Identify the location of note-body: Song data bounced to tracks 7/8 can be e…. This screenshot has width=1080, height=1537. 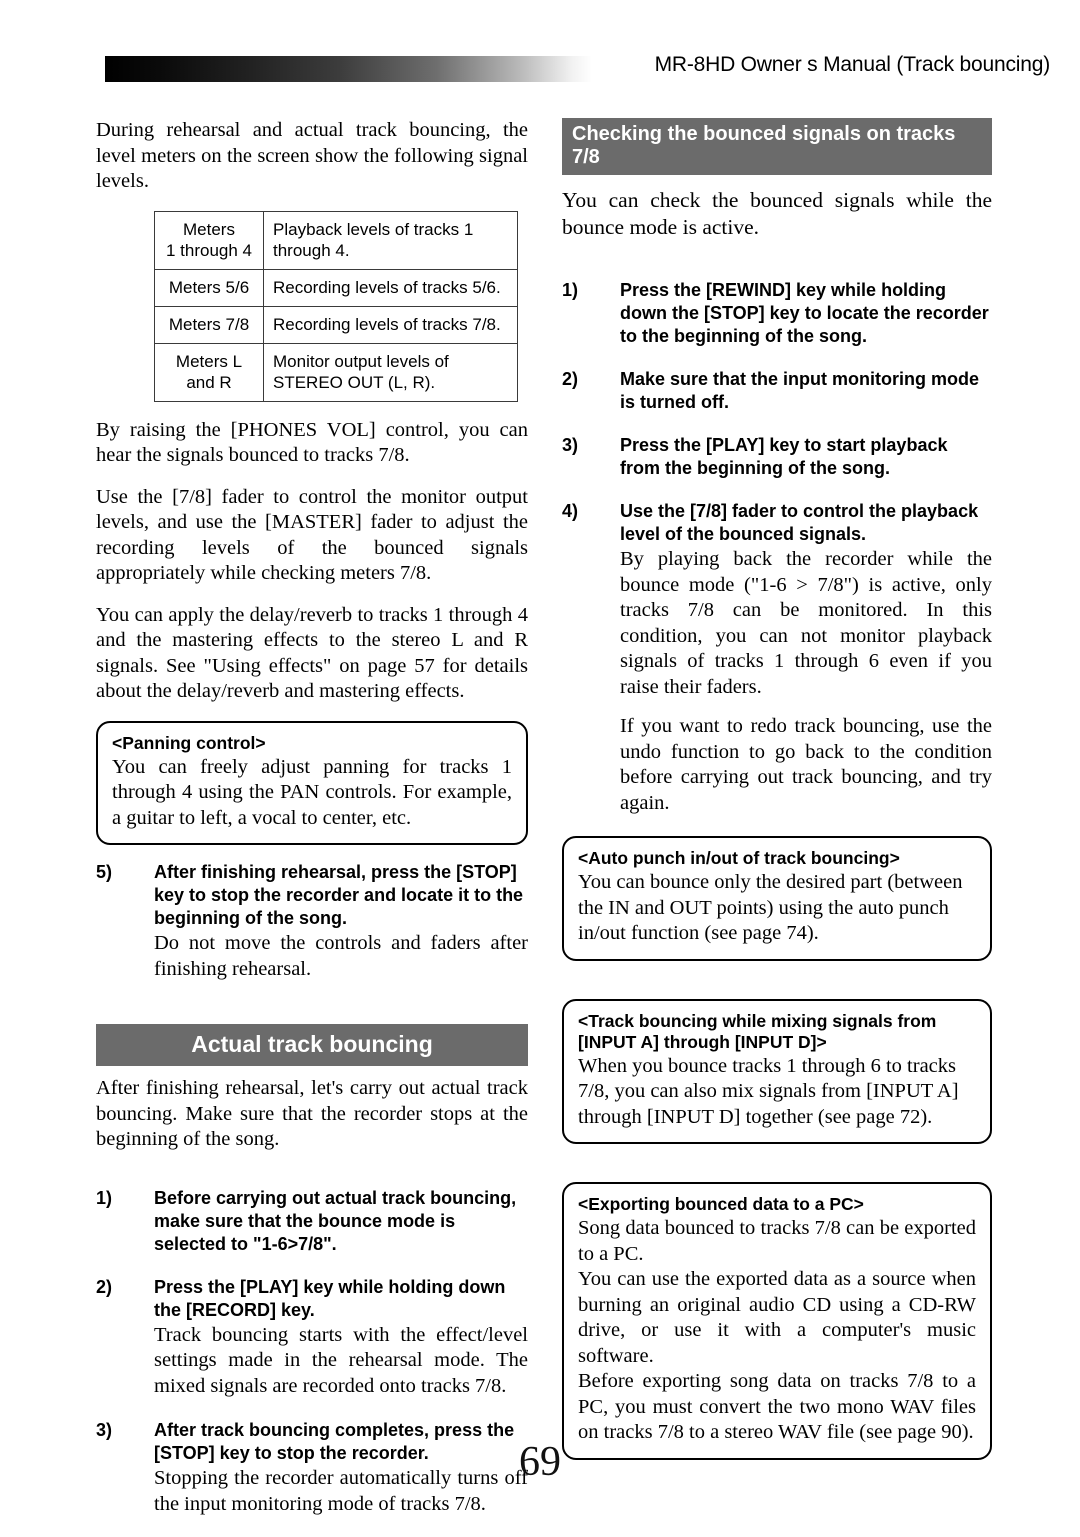
(777, 1330).